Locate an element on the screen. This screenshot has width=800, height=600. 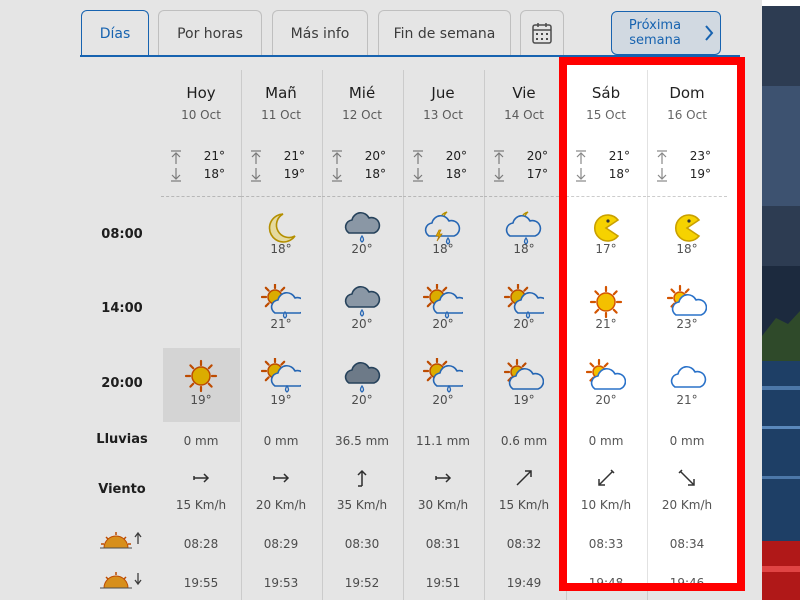
calendar-icon is located at coordinates (542, 33).